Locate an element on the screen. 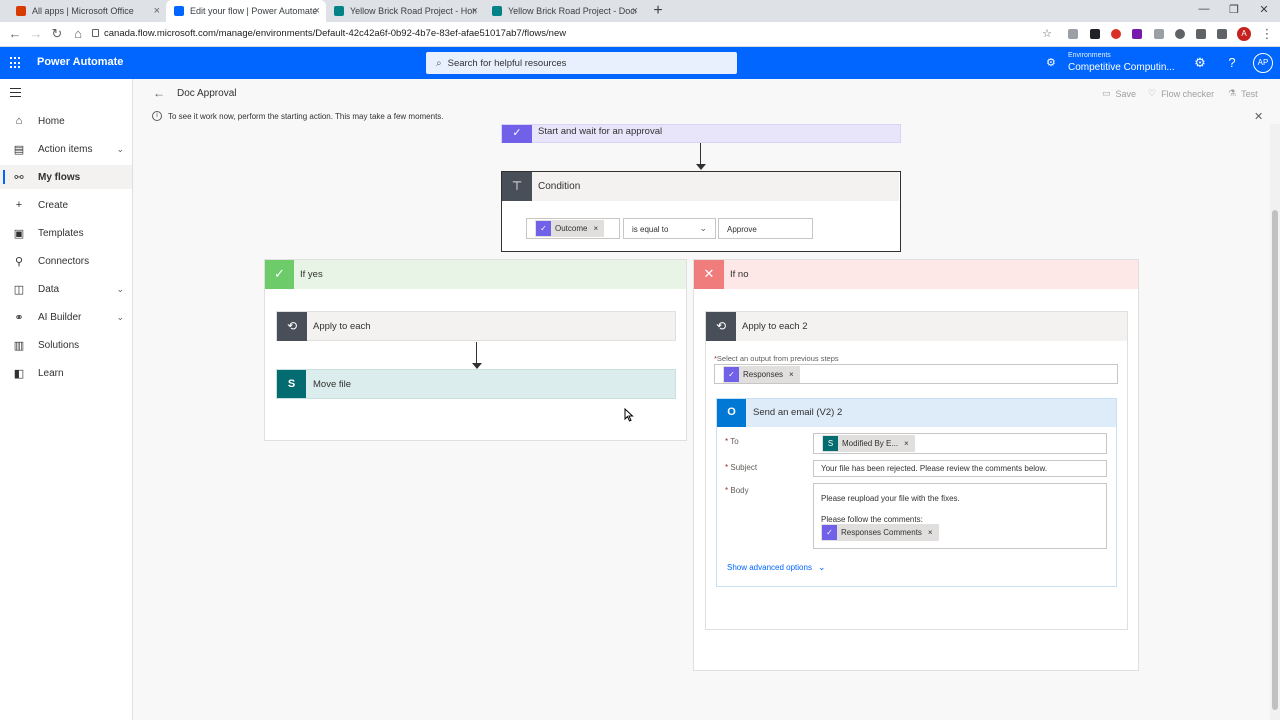 This screenshot has width=1280, height=720. checkmark-icon: ✓ is located at coordinates (279, 274).